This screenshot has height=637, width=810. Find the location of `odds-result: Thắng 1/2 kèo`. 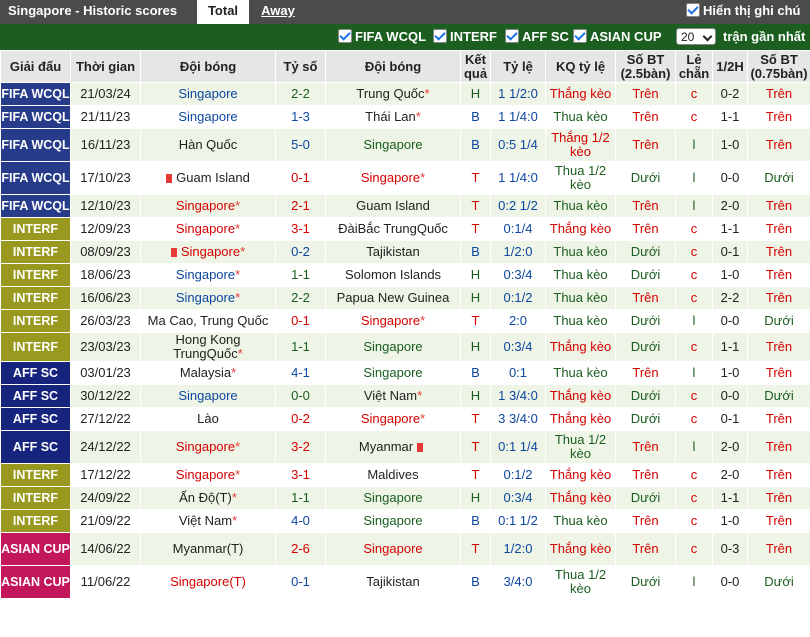

odds-result: Thắng 1/2 kèo is located at coordinates (580, 145).